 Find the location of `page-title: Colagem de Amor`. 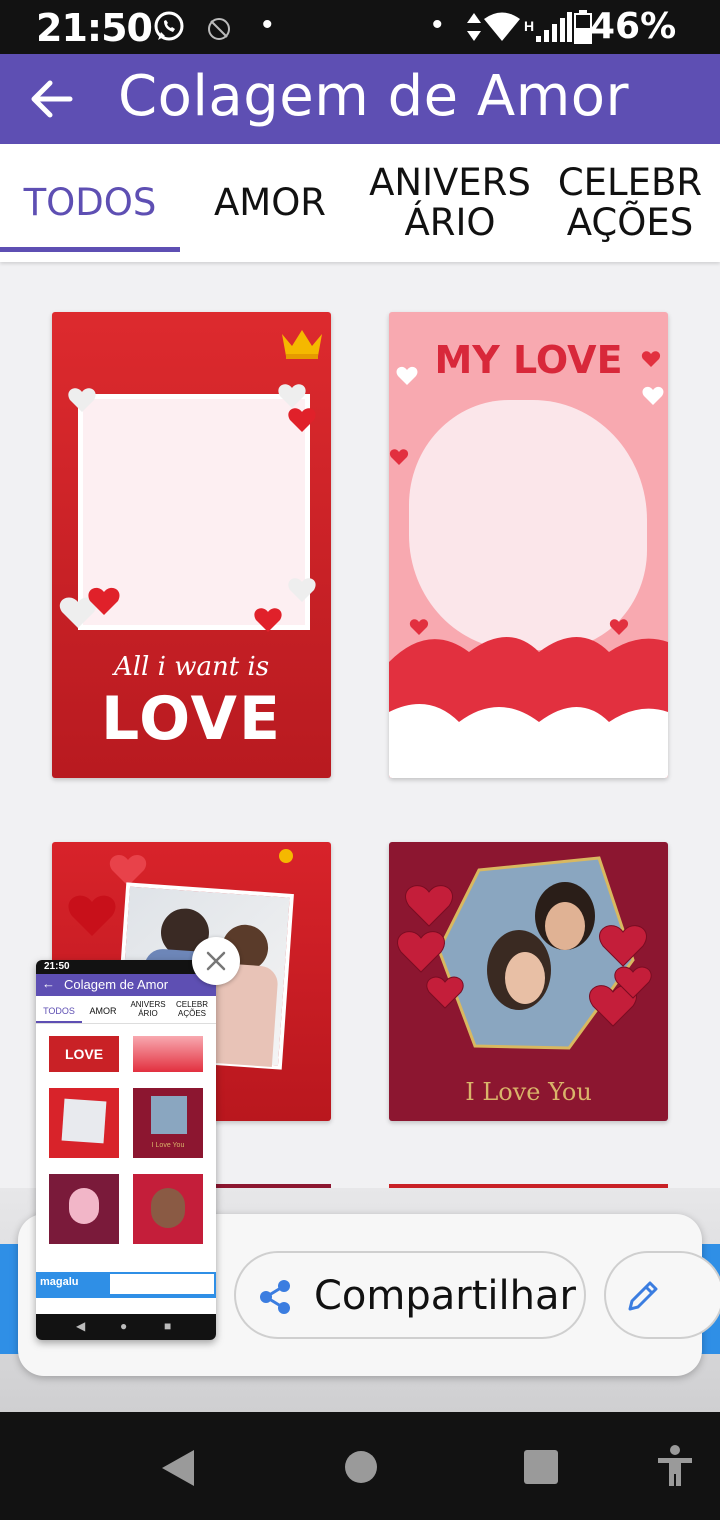

page-title: Colagem de Amor is located at coordinates (374, 96).